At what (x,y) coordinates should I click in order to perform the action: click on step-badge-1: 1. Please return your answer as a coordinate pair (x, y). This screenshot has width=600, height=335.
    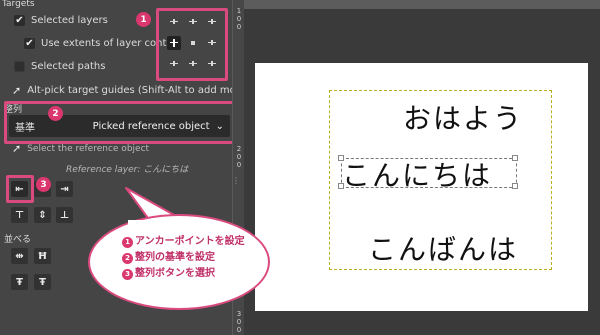
    Looking at the image, I should click on (143, 19).